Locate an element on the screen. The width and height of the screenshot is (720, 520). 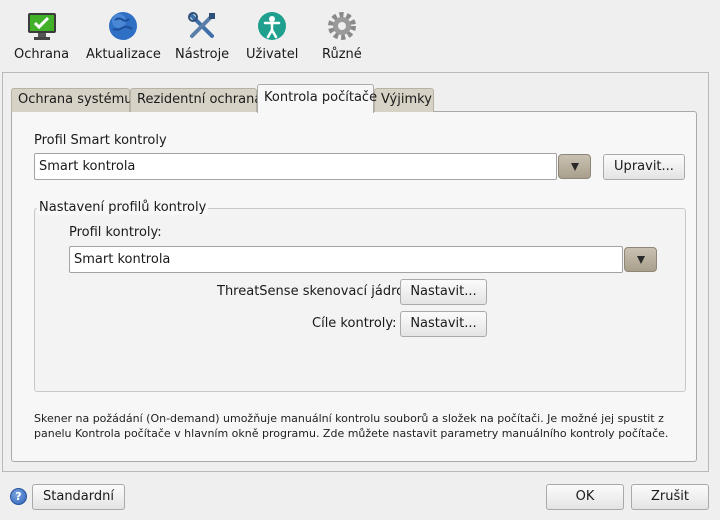
tab-rezidentni-ochrana: Rezidentní ochrana is located at coordinates (196, 100).